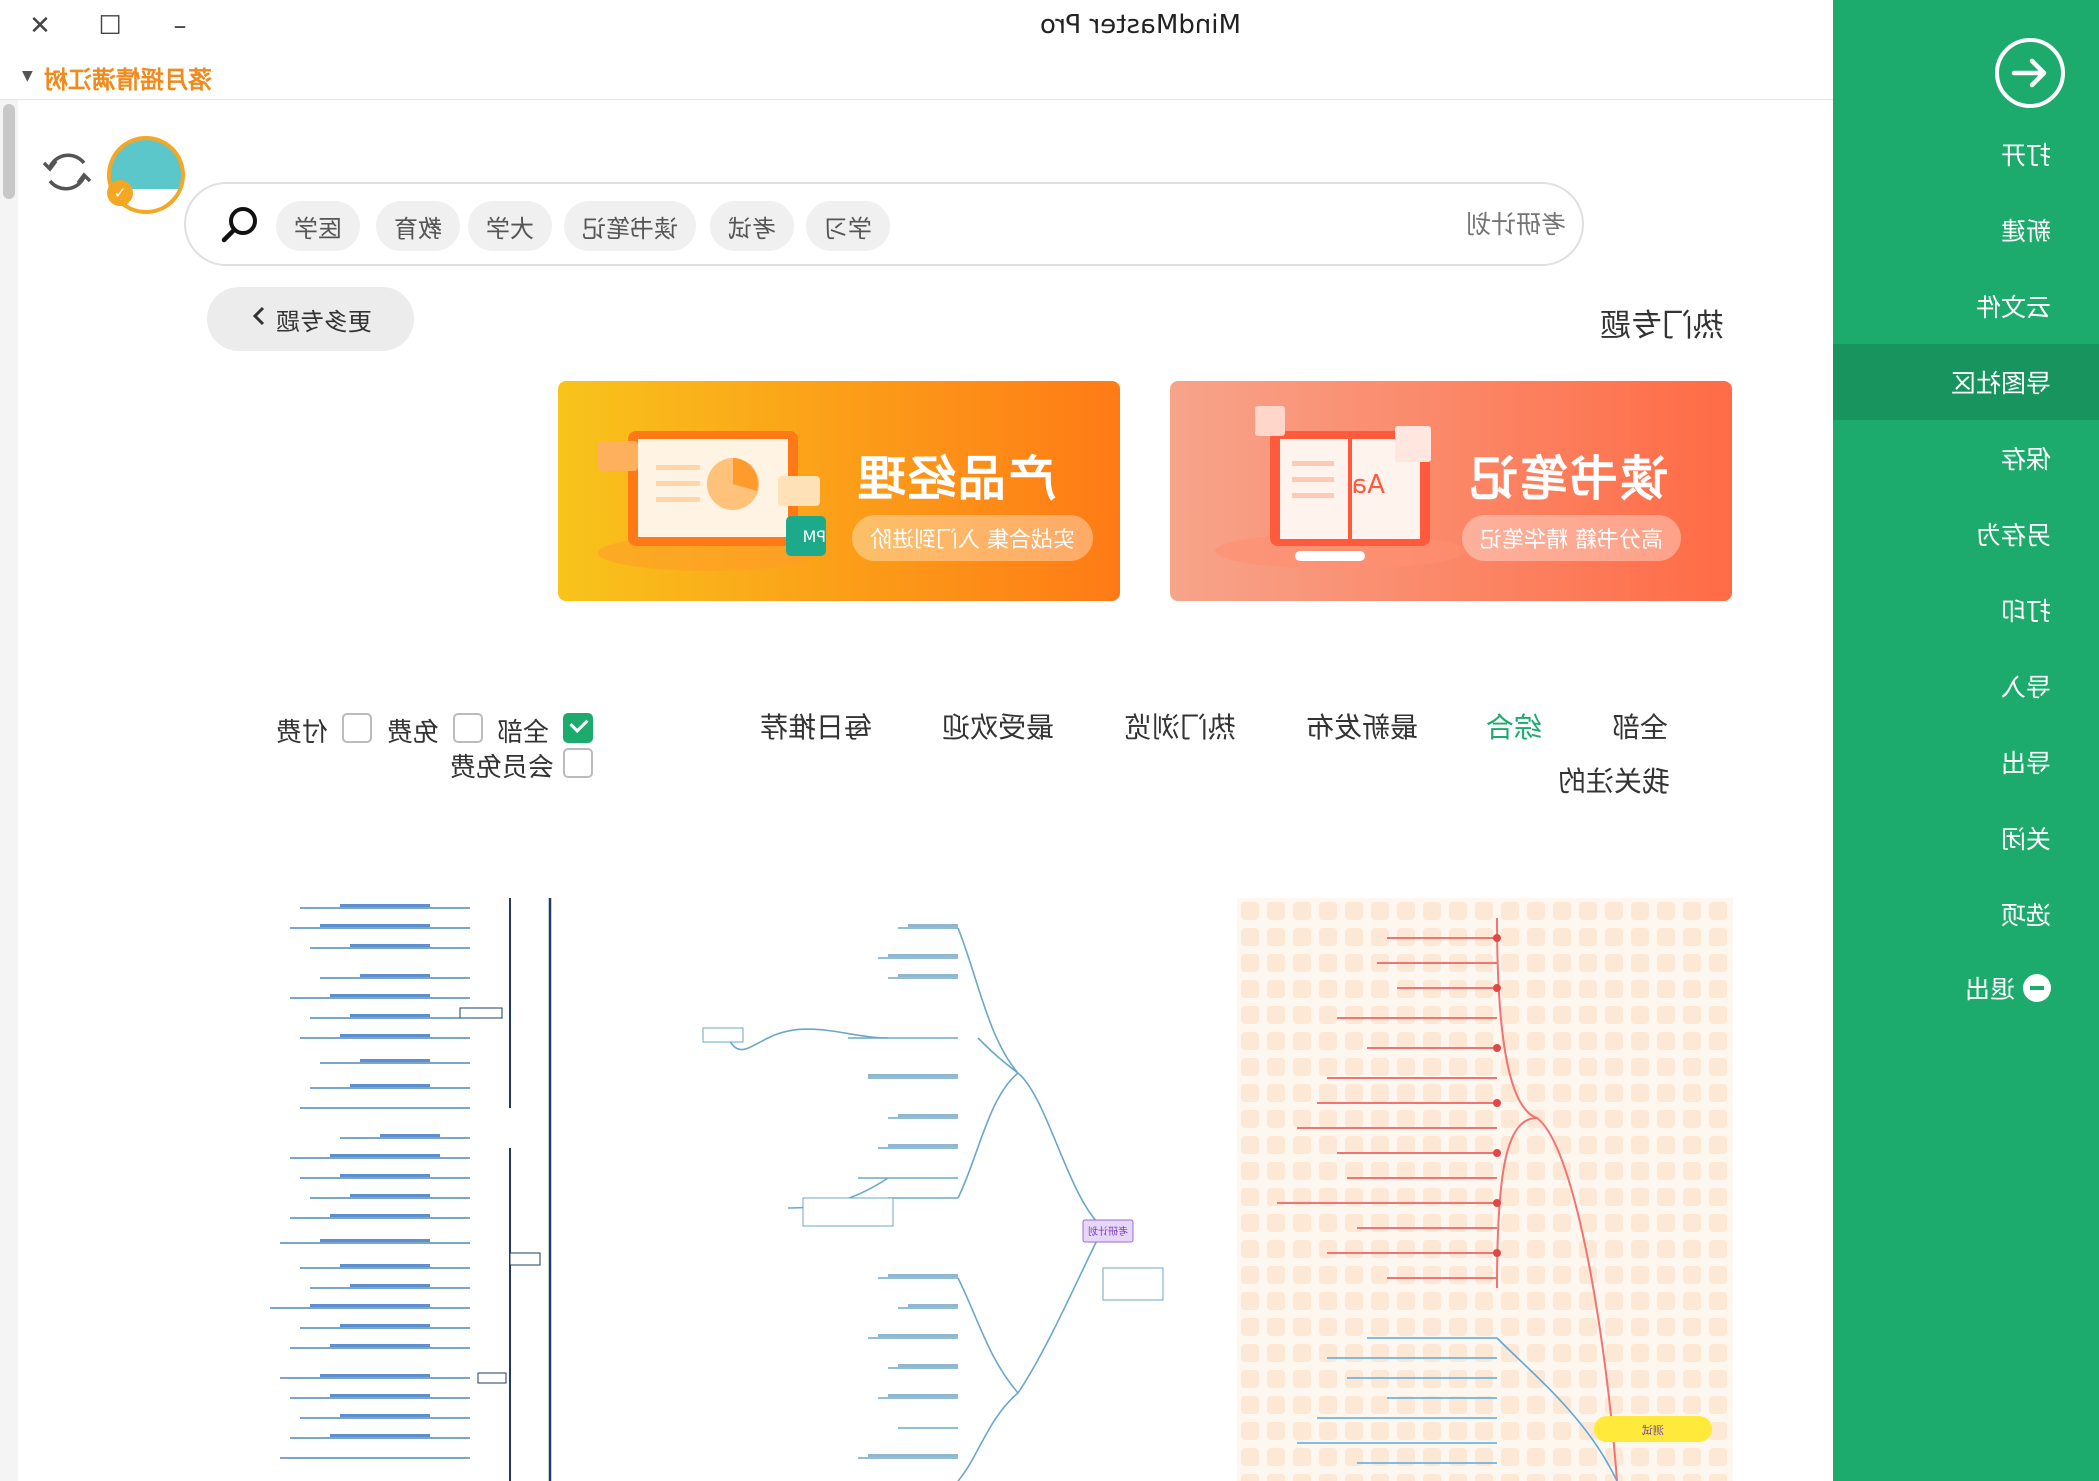 This screenshot has width=2099, height=1481. What do you see at coordinates (302, 733) in the screenshot?
I see `checkbox-label: 付费` at bounding box center [302, 733].